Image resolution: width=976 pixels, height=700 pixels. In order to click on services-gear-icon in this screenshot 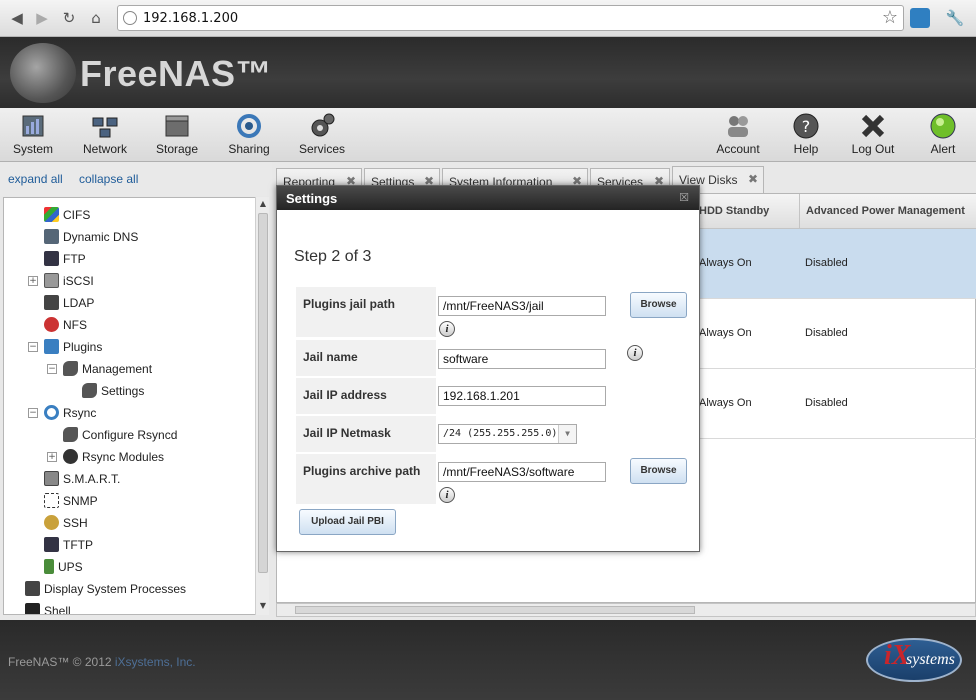, I will do `click(323, 125)`.